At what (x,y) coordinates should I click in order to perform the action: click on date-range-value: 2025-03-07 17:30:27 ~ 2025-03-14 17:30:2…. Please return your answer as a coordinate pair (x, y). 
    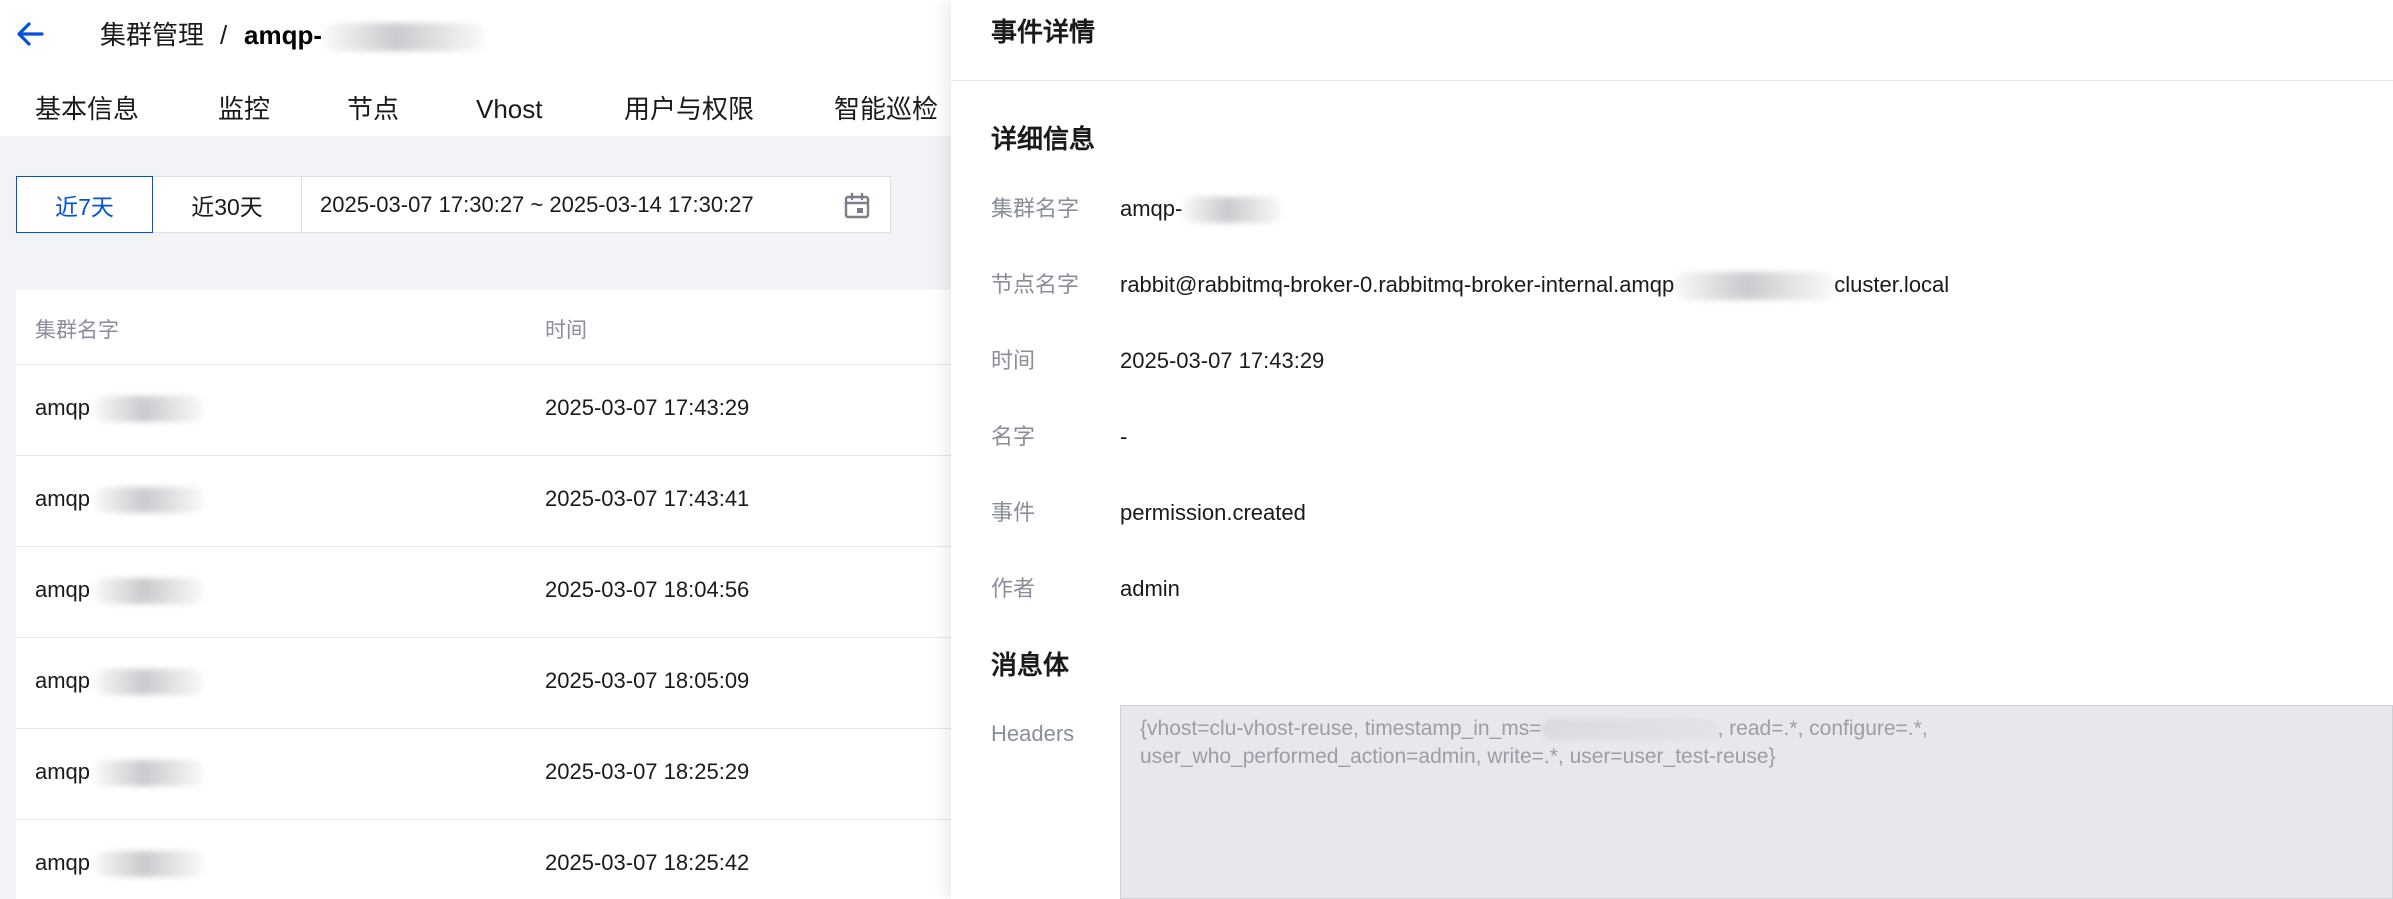
    Looking at the image, I should click on (537, 204).